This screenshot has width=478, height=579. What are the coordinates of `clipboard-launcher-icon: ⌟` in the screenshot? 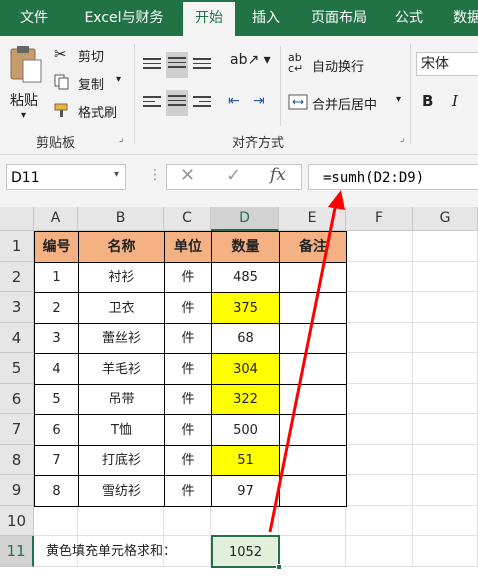 It's located at (121, 138).